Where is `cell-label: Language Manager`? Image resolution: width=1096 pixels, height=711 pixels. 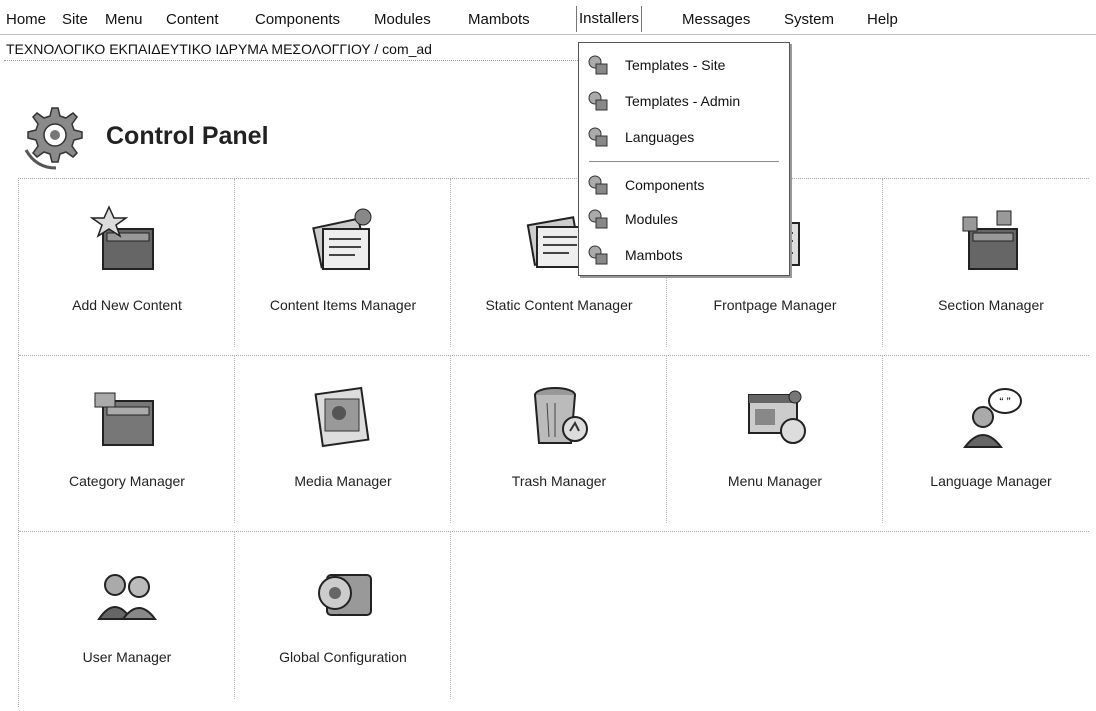 cell-label: Language Manager is located at coordinates (991, 481).